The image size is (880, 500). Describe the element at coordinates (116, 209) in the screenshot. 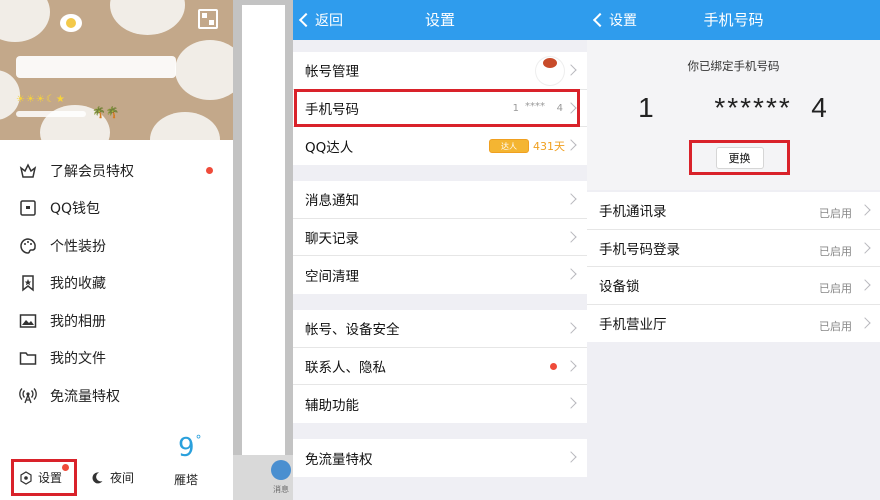

I see `menu-item-wallet: QQ钱包` at that location.